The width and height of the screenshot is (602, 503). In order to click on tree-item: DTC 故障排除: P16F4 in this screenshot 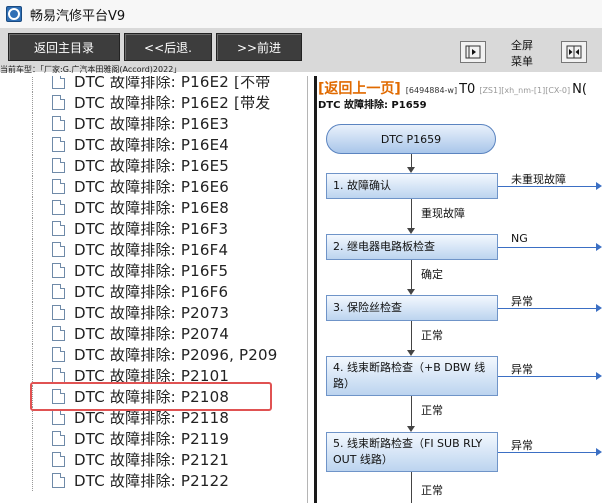, I will do `click(130, 249)`.